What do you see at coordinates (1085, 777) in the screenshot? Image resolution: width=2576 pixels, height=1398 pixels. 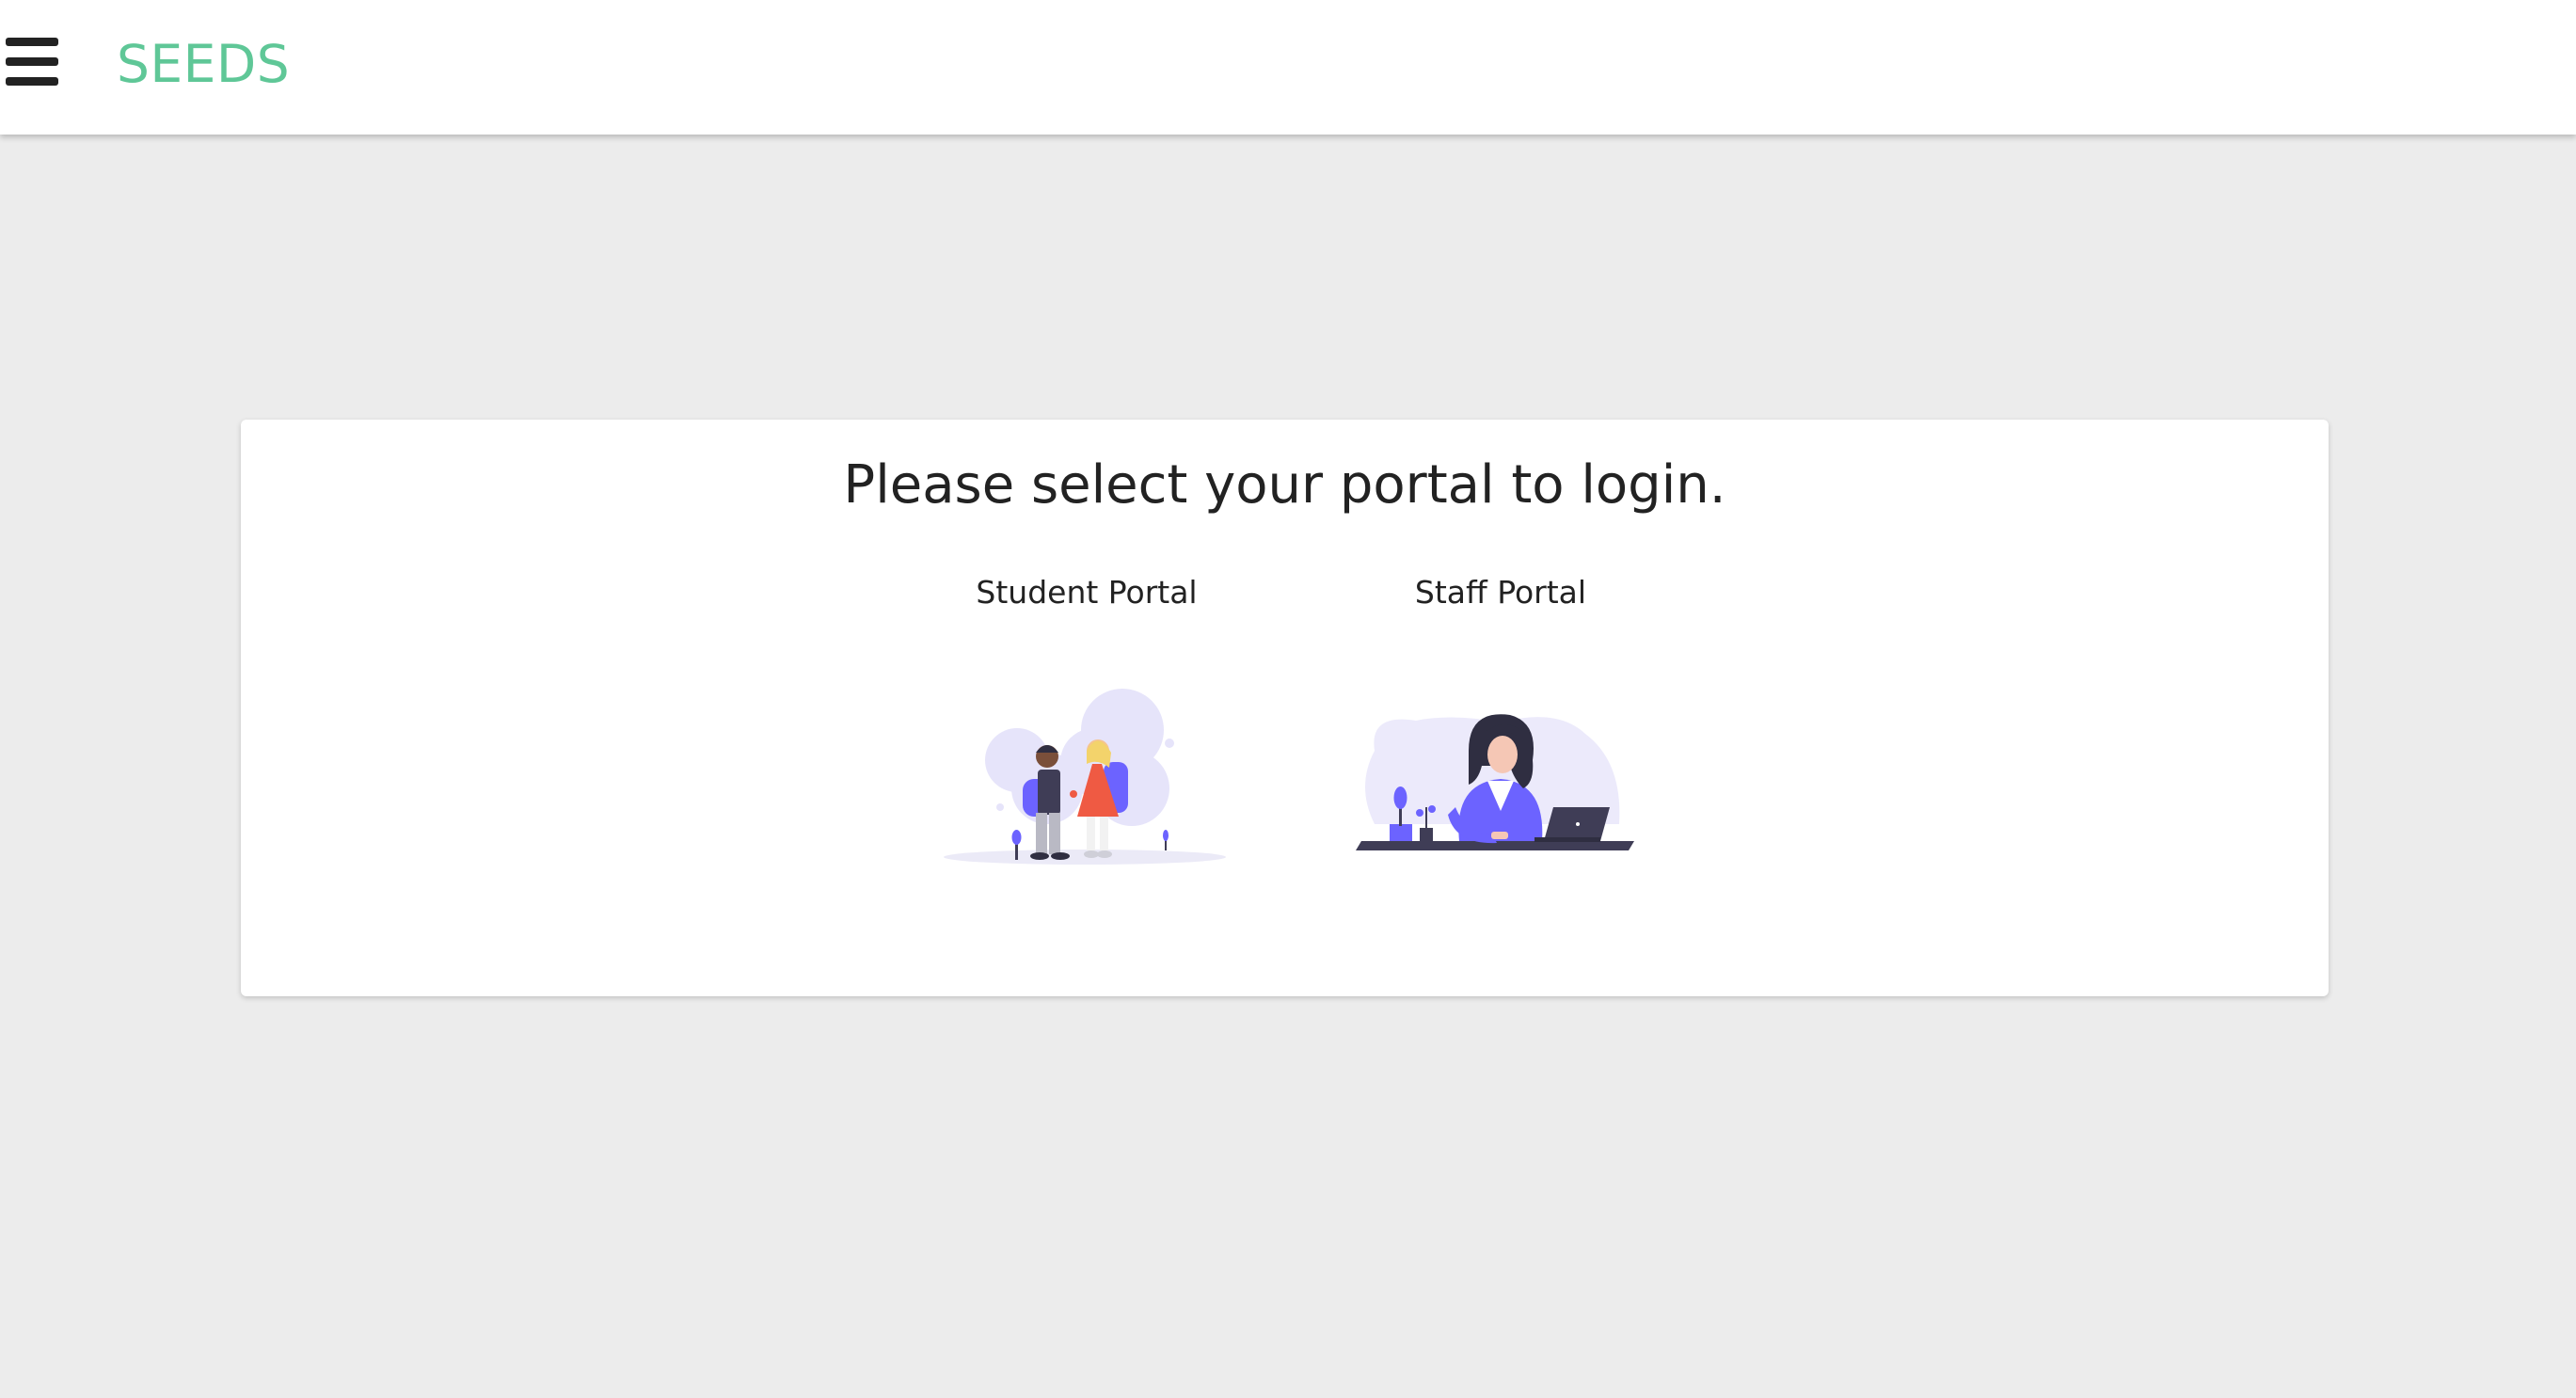 I see `students-illustration` at bounding box center [1085, 777].